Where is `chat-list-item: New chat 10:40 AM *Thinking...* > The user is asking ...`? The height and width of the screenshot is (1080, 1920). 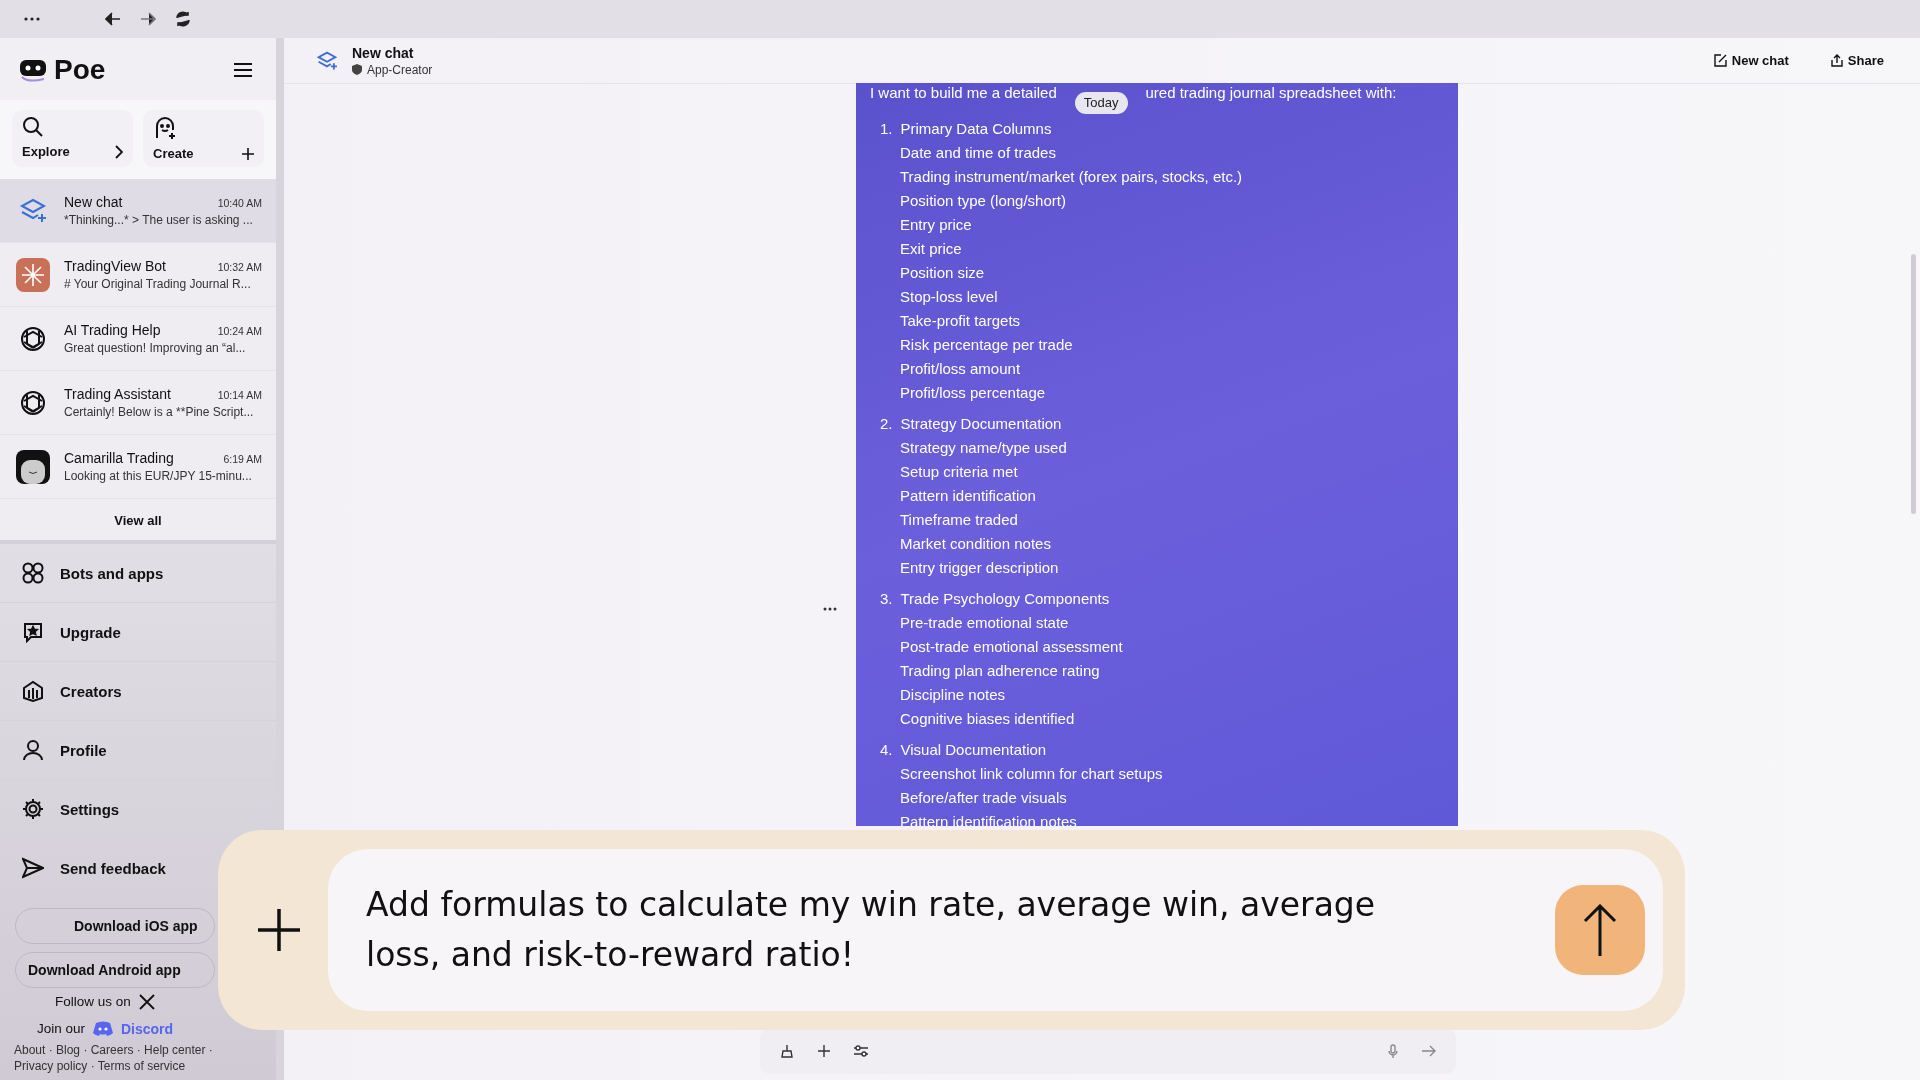 chat-list-item: New chat 10:40 AM *Thinking...* > The user is asking ... is located at coordinates (138, 211).